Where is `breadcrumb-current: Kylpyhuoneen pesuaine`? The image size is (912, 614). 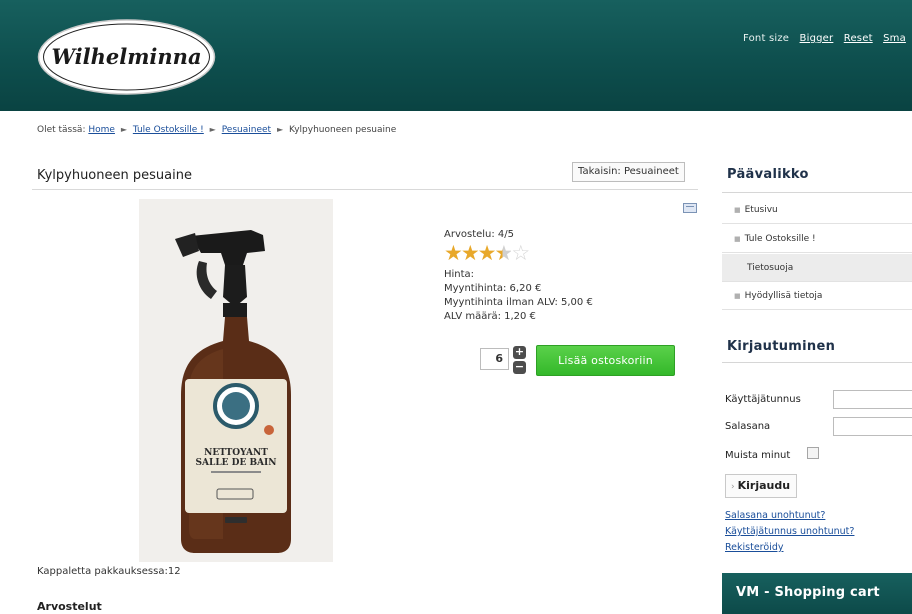
breadcrumb-current: Kylpyhuoneen pesuaine is located at coordinates (342, 130).